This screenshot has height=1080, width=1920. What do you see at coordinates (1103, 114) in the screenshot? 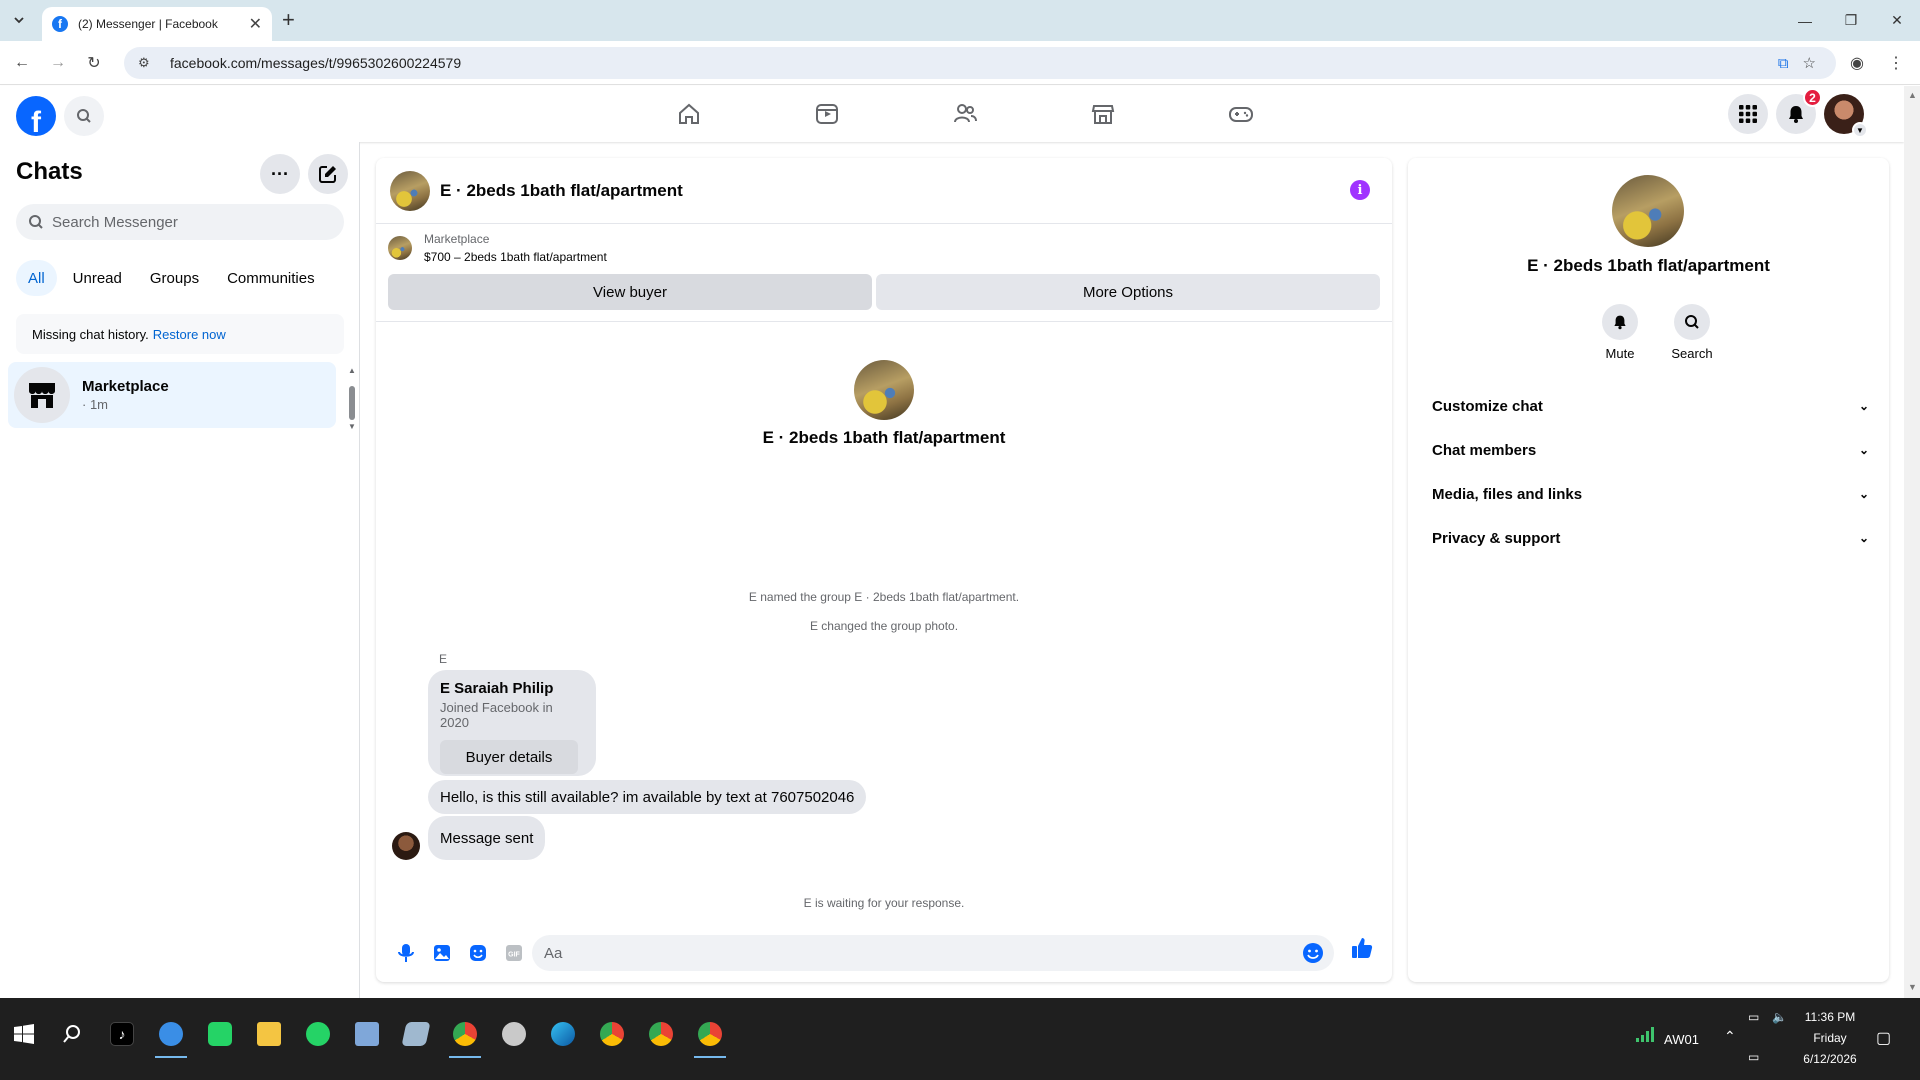
I see `nav-marketplace` at bounding box center [1103, 114].